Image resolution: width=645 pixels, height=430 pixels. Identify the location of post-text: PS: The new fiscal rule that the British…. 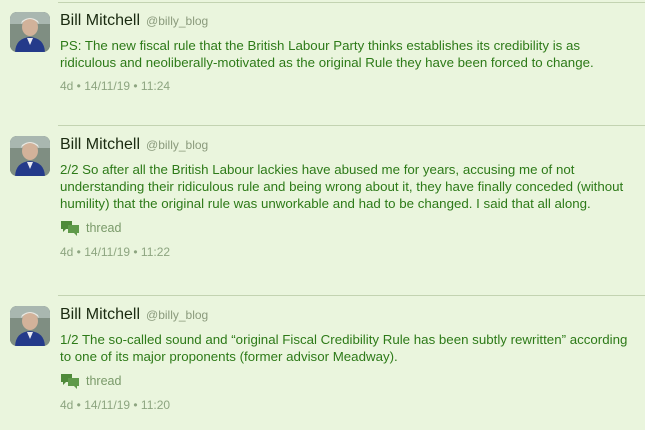
(327, 54).